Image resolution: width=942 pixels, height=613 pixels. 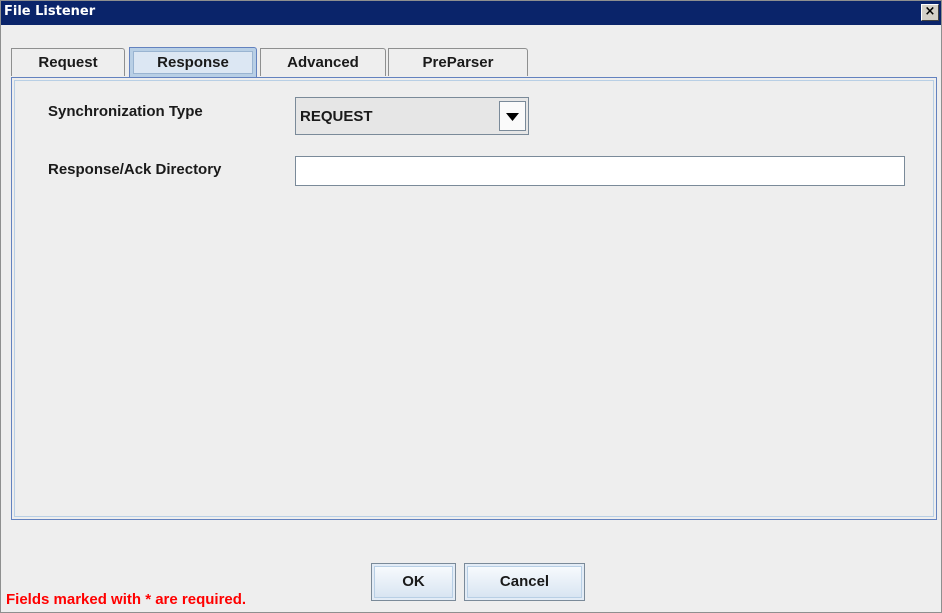 I want to click on ok-button-label: OK, so click(x=413, y=581).